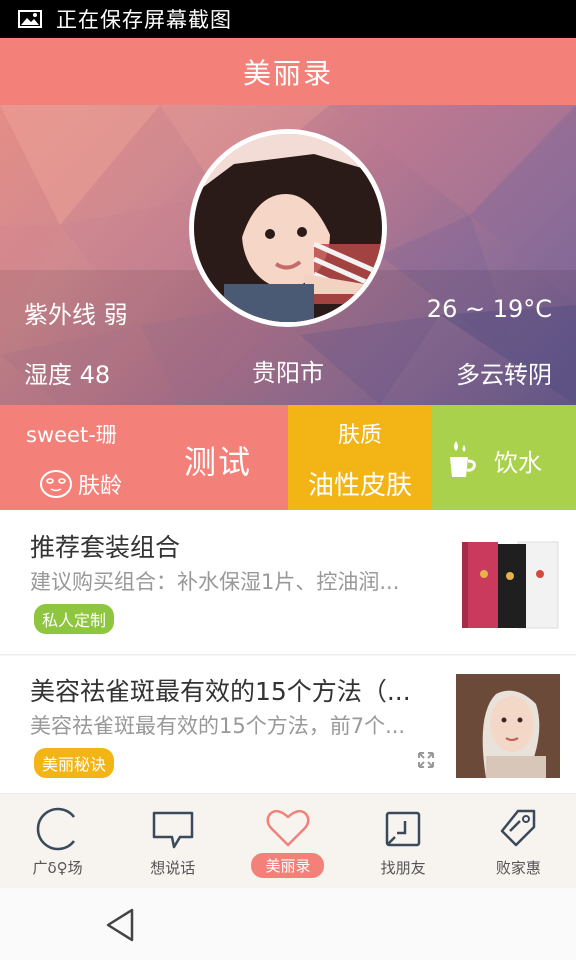 The height and width of the screenshot is (960, 576). I want to click on mask-face-icon, so click(56, 484).